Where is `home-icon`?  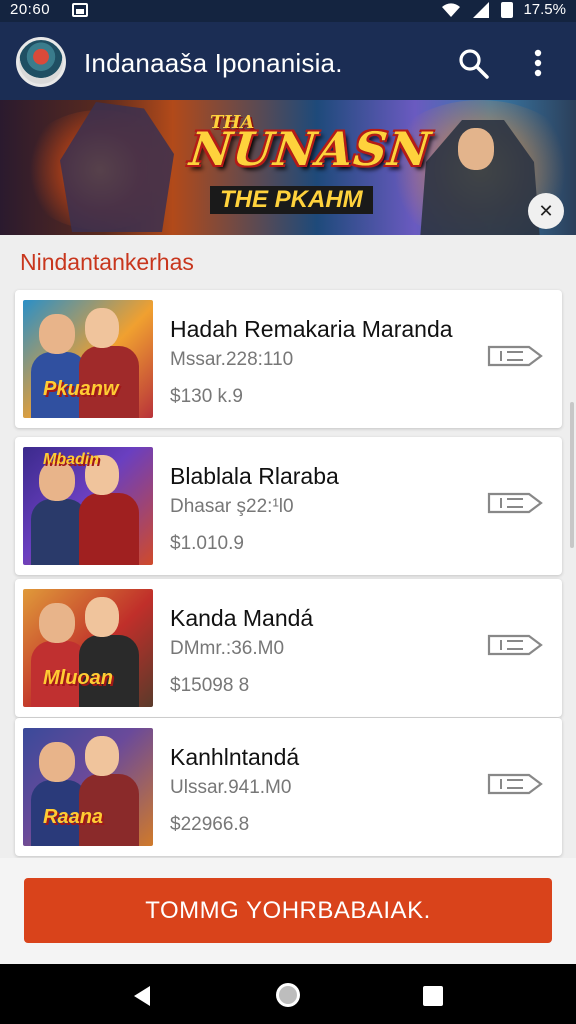 home-icon is located at coordinates (288, 995).